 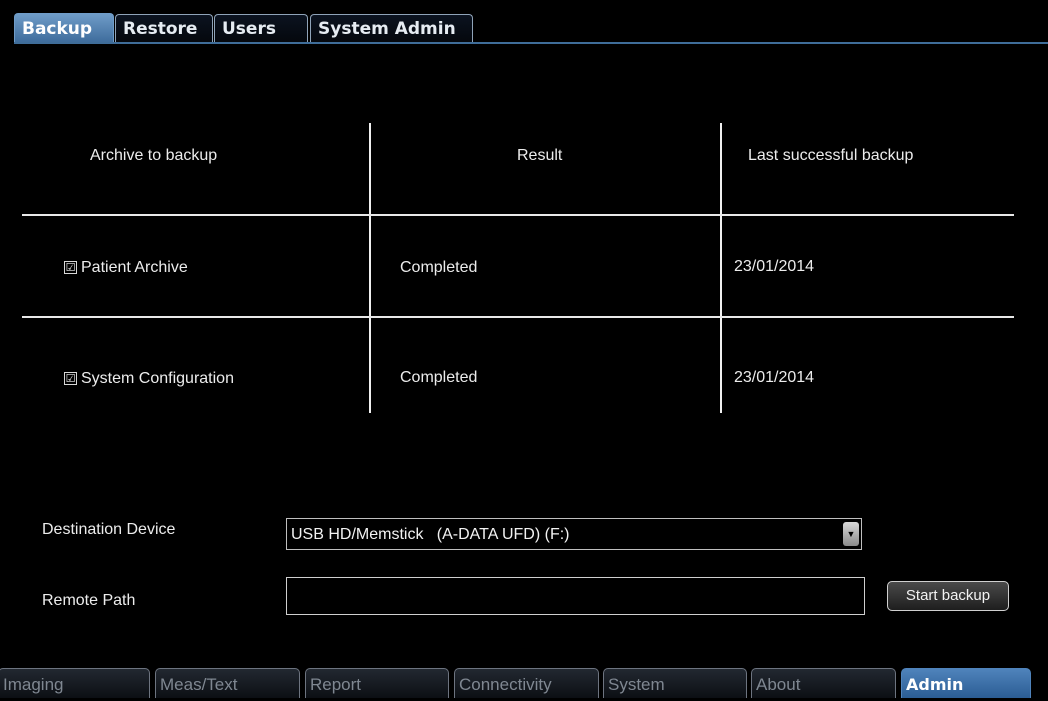 What do you see at coordinates (157, 378) in the screenshot?
I see `archive-name: System Configuration` at bounding box center [157, 378].